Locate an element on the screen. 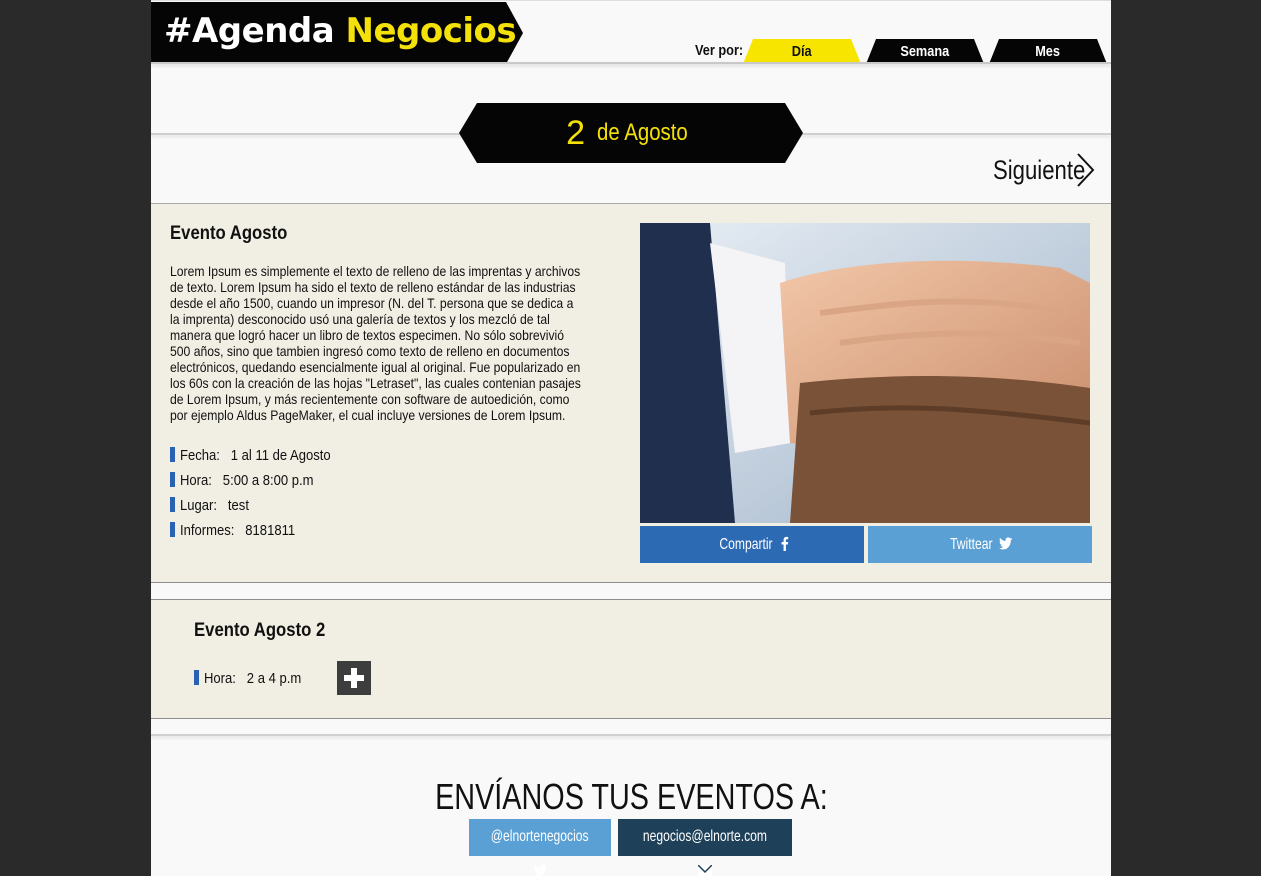 This screenshot has height=876, width=1261. view-by-label: Ver por: is located at coordinates (719, 50).